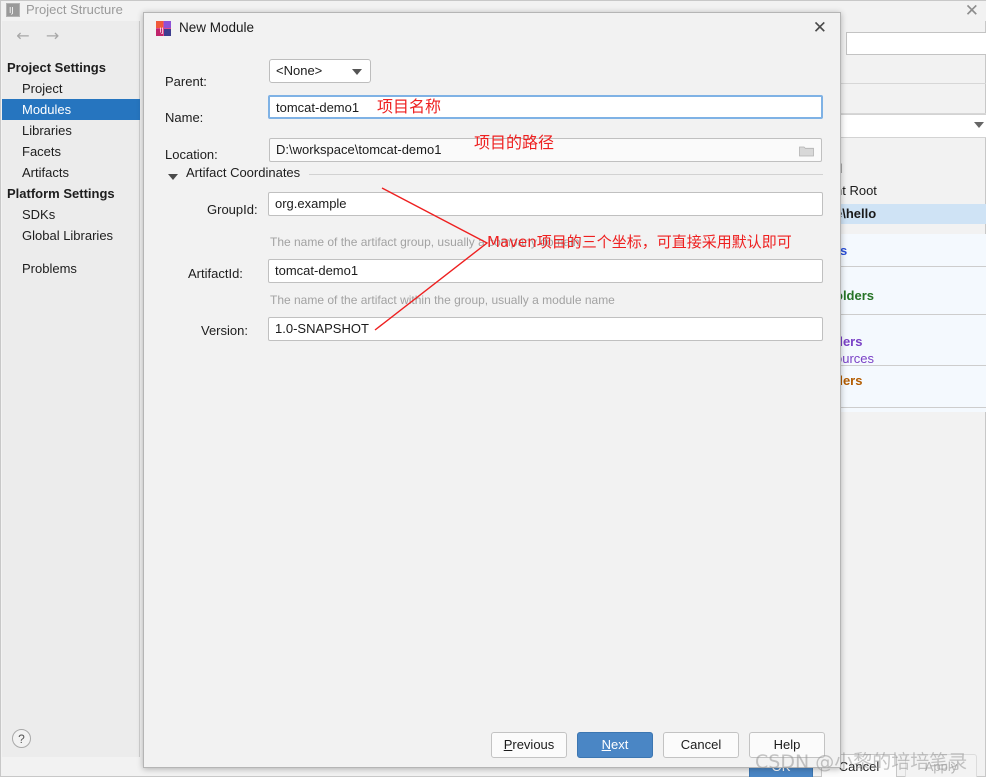 The height and width of the screenshot is (777, 986). I want to click on sidebar-item-modules: Modules, so click(71, 109).